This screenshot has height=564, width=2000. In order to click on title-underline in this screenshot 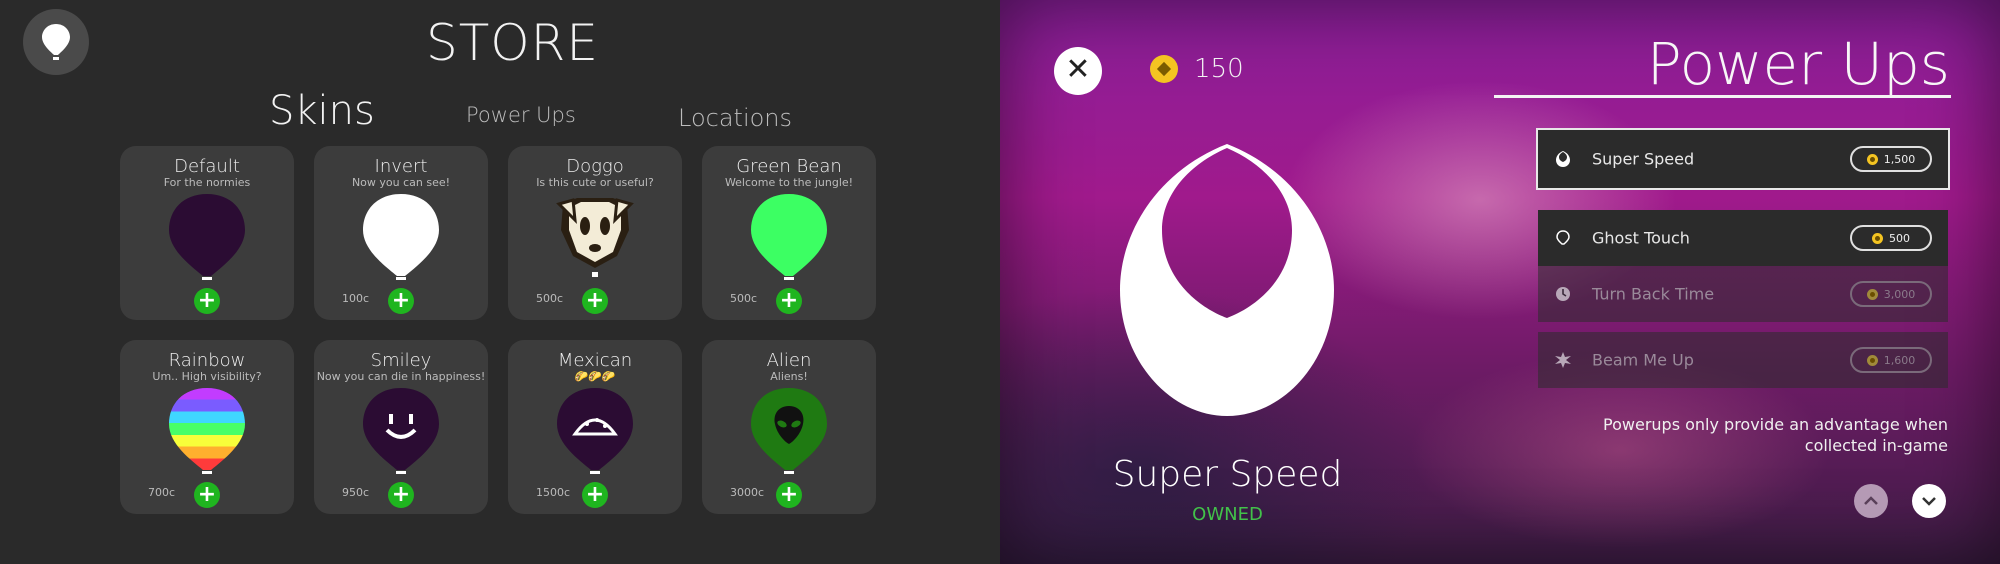, I will do `click(1722, 96)`.